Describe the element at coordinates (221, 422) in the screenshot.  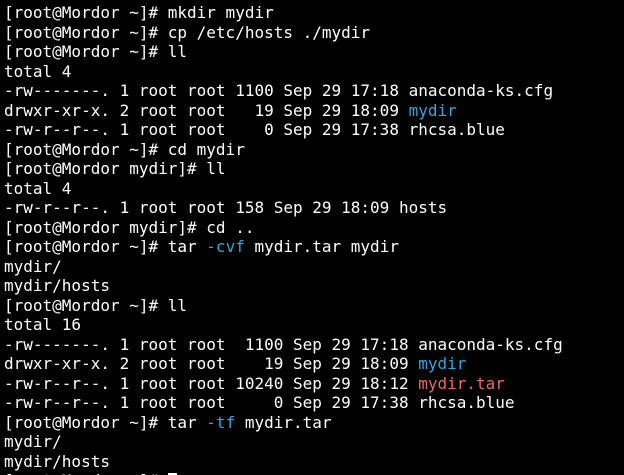
I see `terminal-text-cyan: -tf` at that location.